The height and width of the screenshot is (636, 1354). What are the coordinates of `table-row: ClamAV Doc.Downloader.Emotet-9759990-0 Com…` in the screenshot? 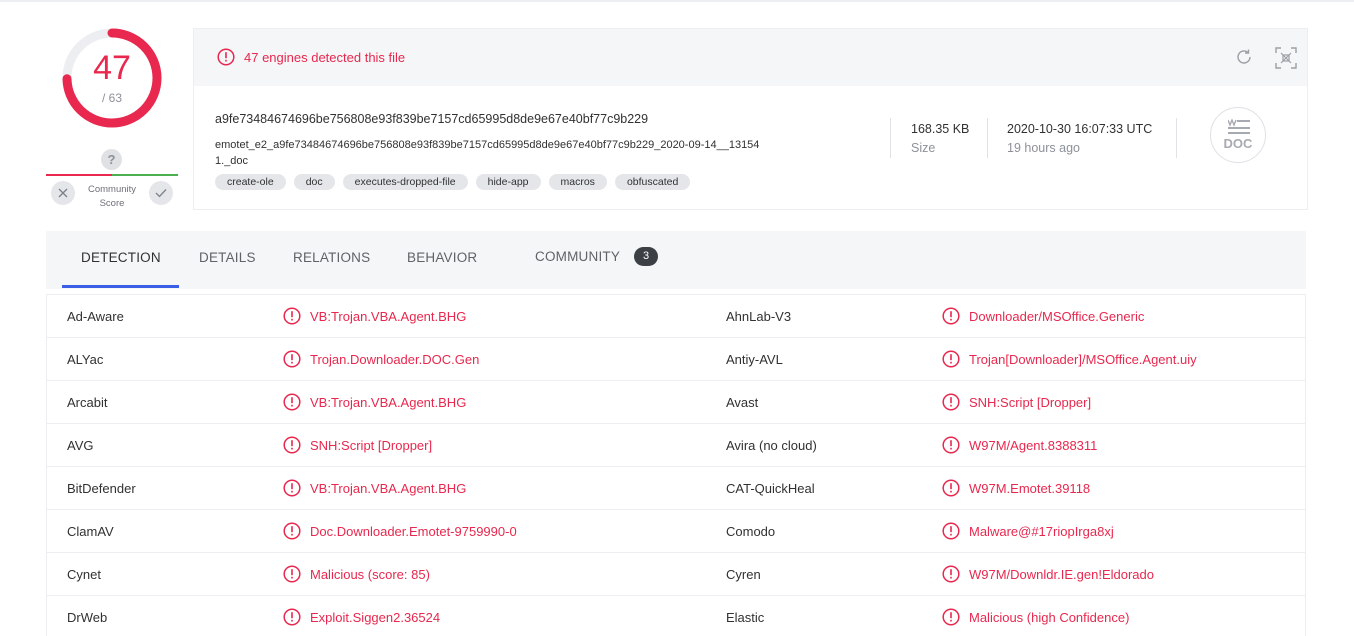 It's located at (676, 531).